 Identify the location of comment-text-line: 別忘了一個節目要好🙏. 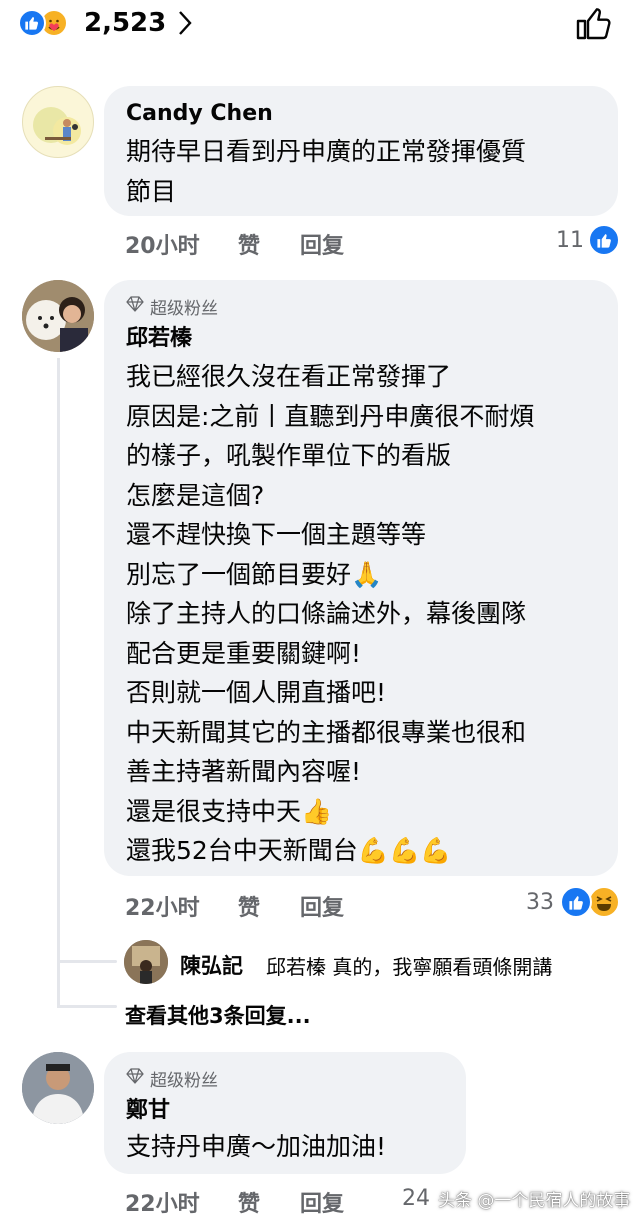
(254, 574).